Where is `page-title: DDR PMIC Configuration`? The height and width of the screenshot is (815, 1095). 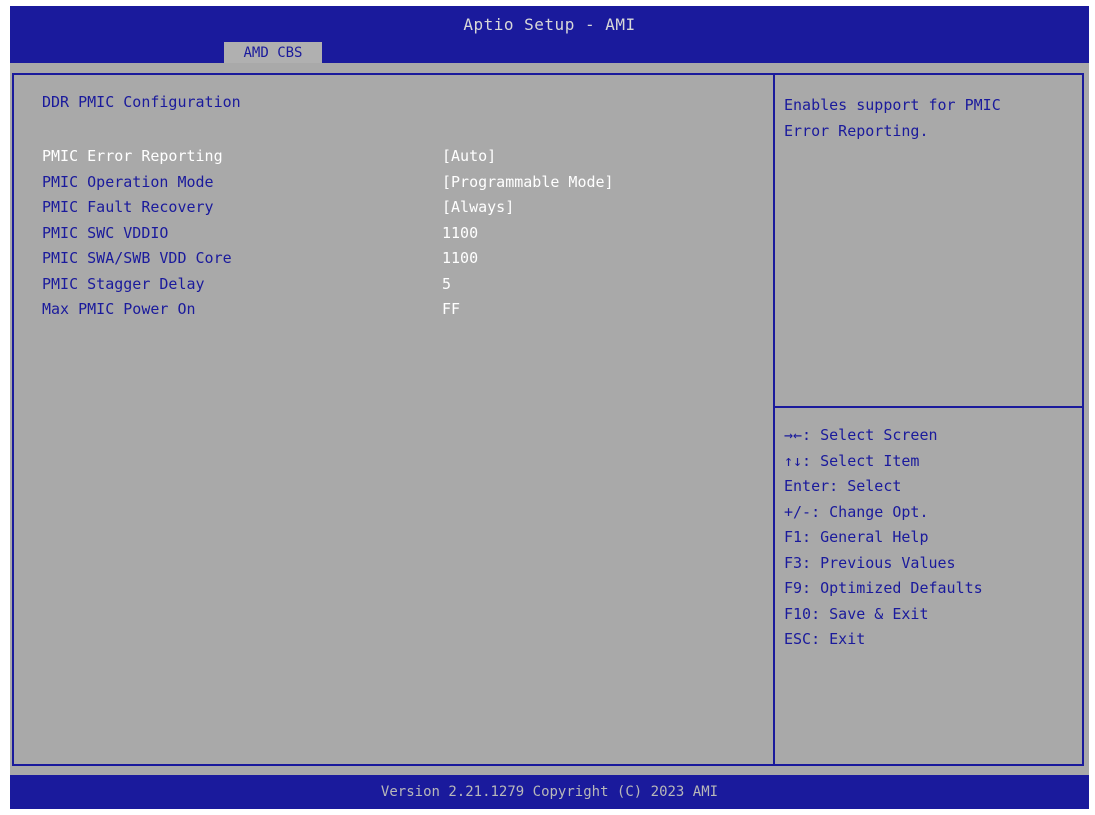 page-title: DDR PMIC Configuration is located at coordinates (141, 102).